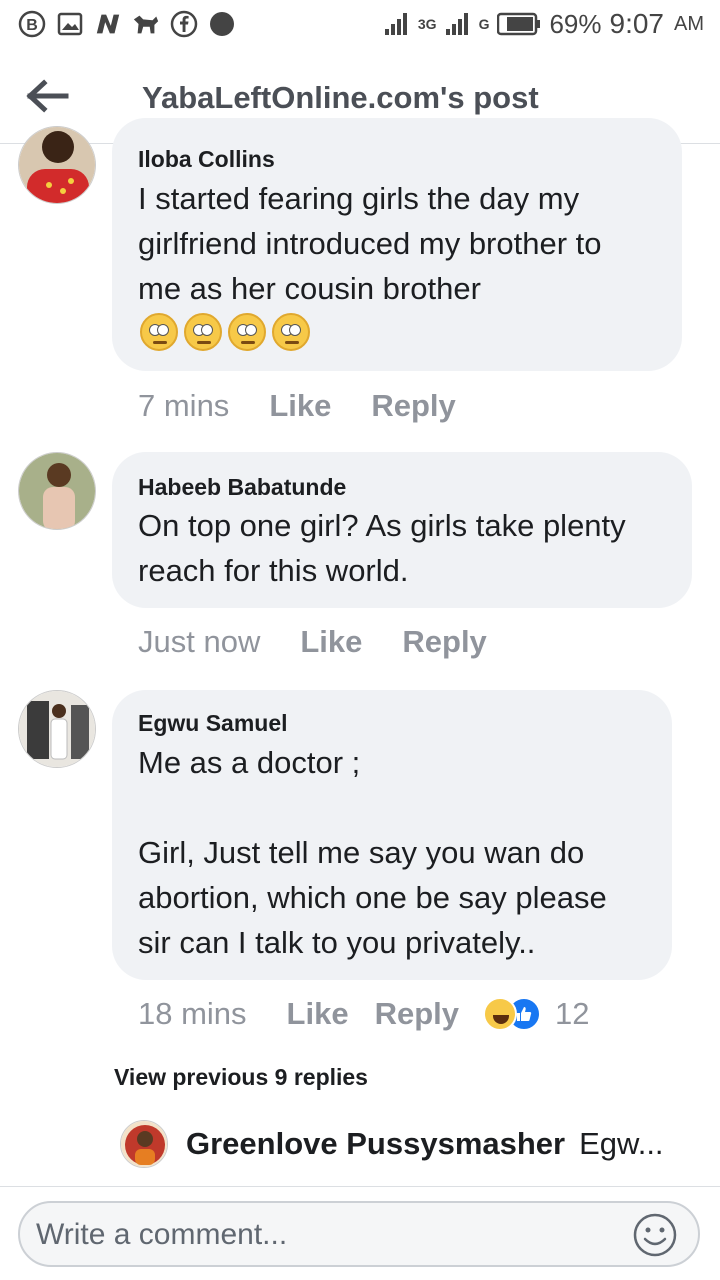  Describe the element at coordinates (146, 24) in the screenshot. I see `dog-icon` at that location.